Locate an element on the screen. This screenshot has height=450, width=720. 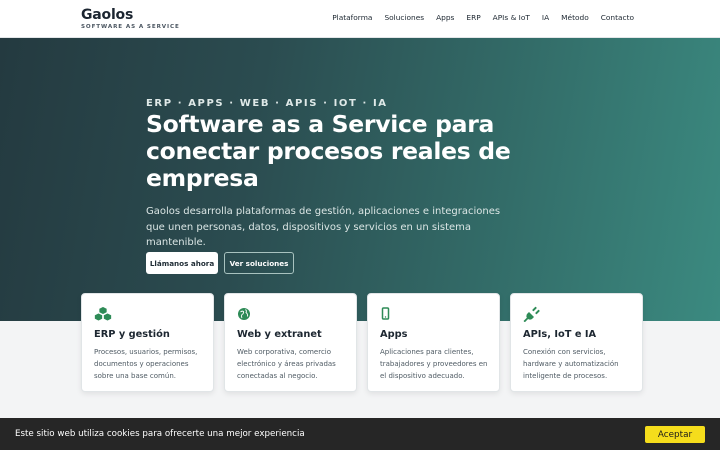
card-title: ERP y gestión is located at coordinates (132, 334).